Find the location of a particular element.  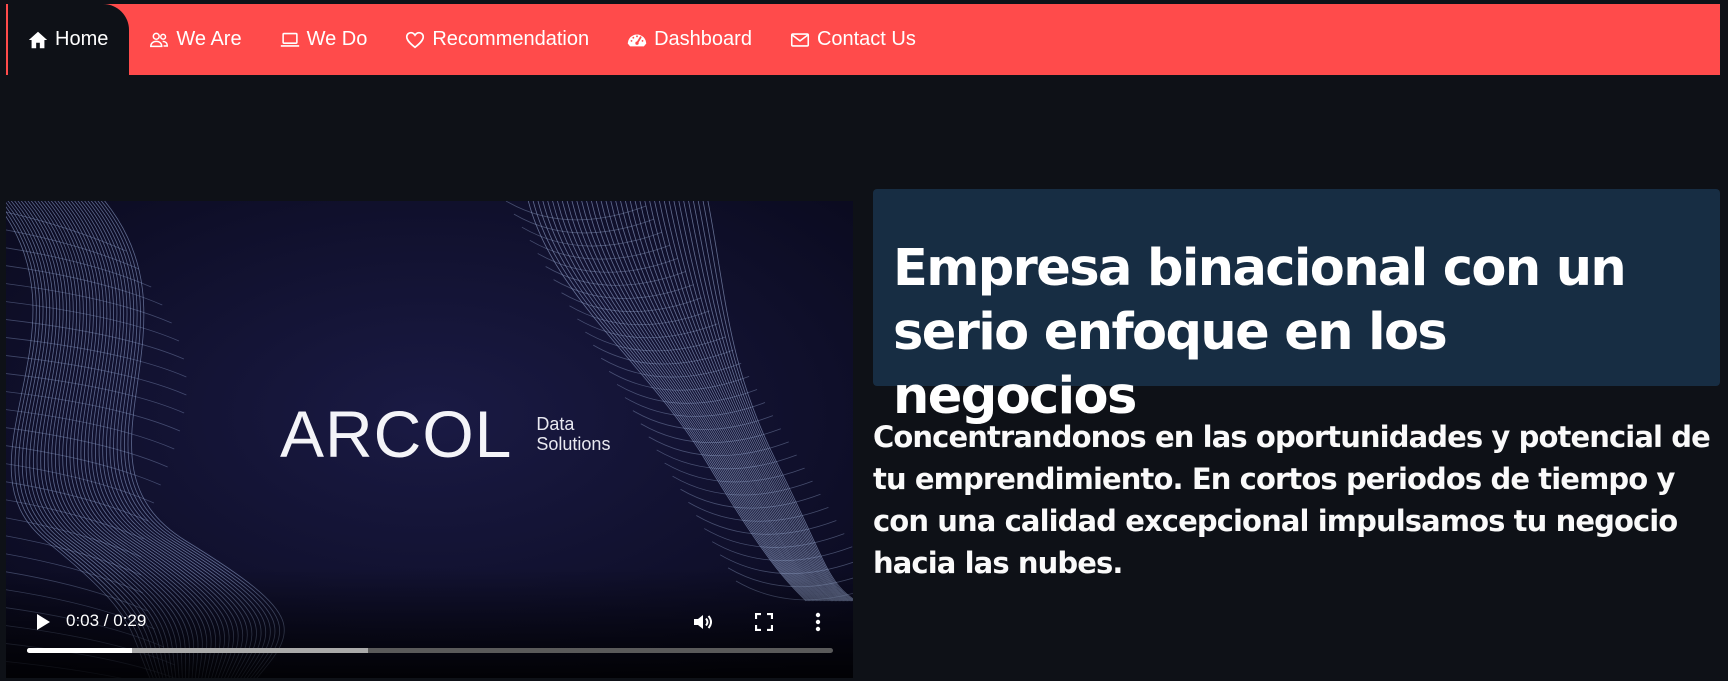

nav-item-label: Recommendation is located at coordinates (511, 39).